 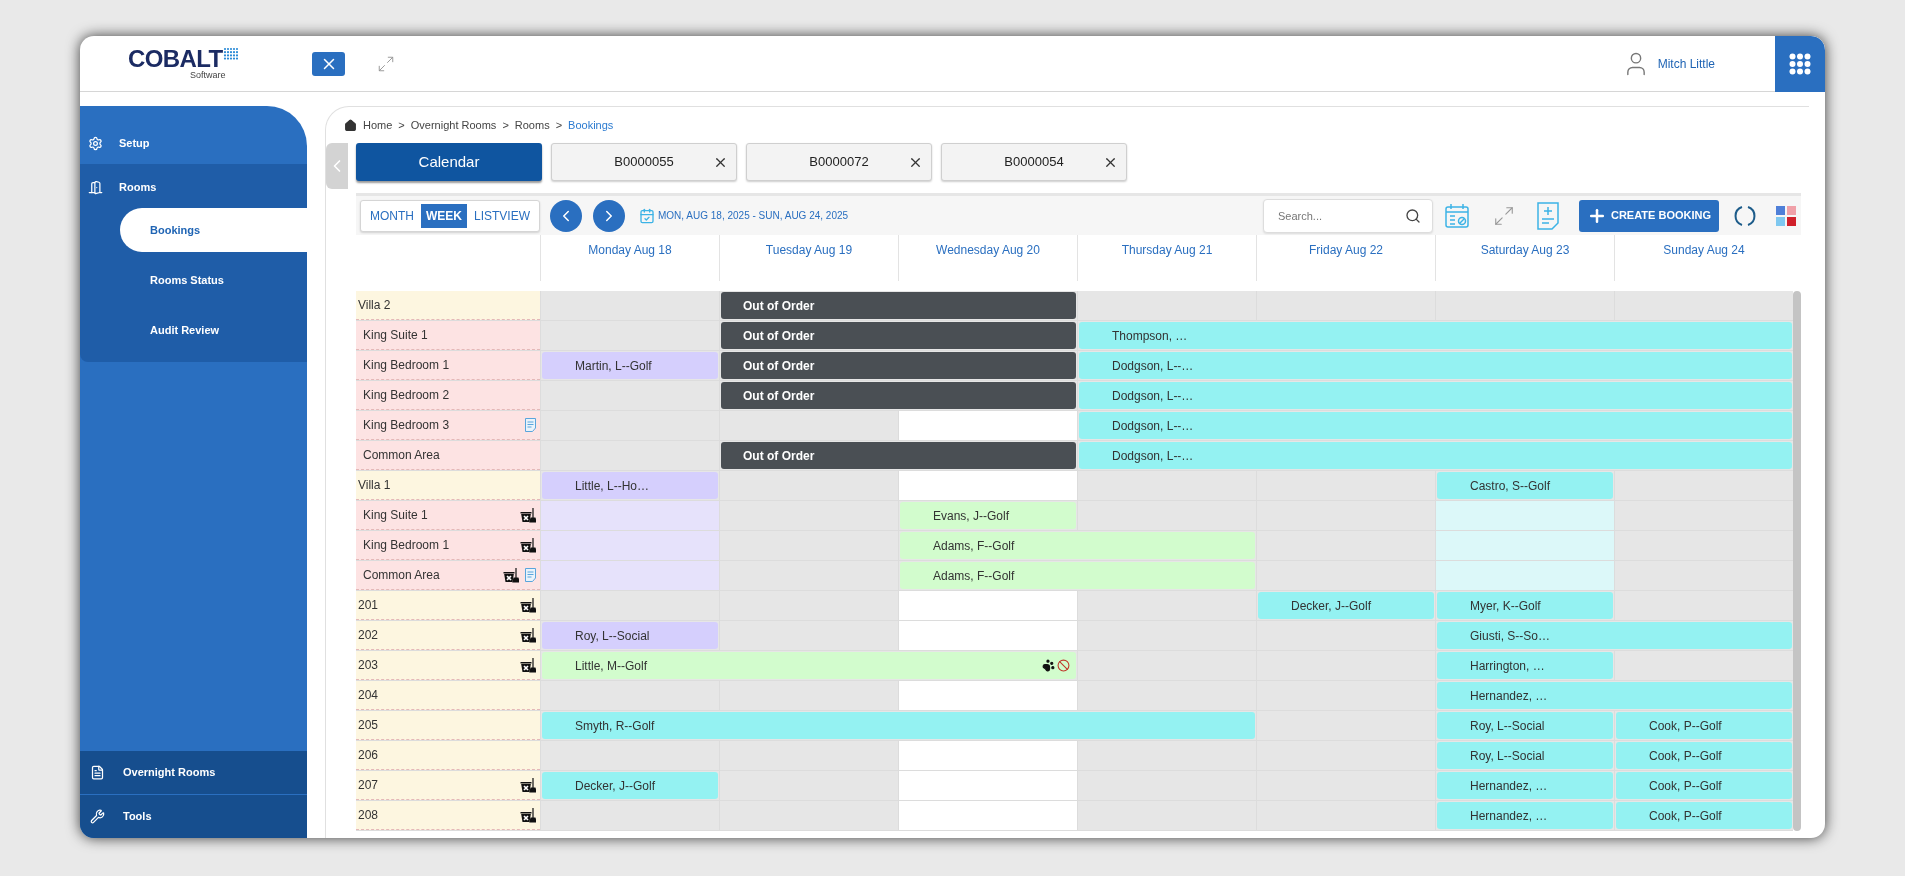 I want to click on add-note-icon, so click(x=1547, y=215).